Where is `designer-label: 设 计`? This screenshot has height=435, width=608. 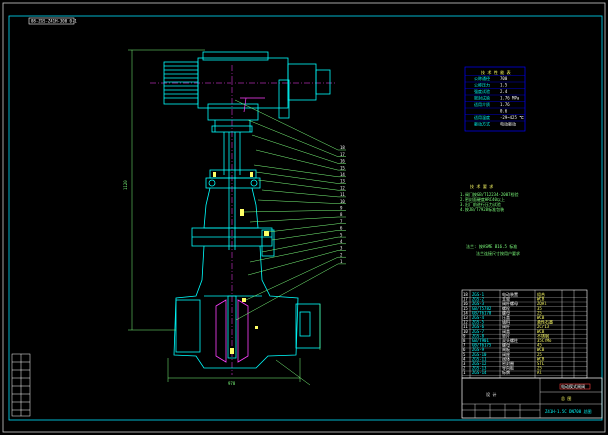 designer-label: 设 计 is located at coordinates (491, 394).